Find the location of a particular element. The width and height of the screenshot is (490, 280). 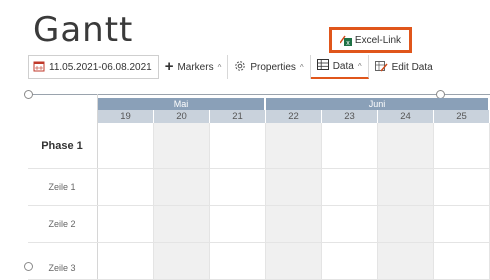

properties-button: Properties ^ is located at coordinates (269, 67).